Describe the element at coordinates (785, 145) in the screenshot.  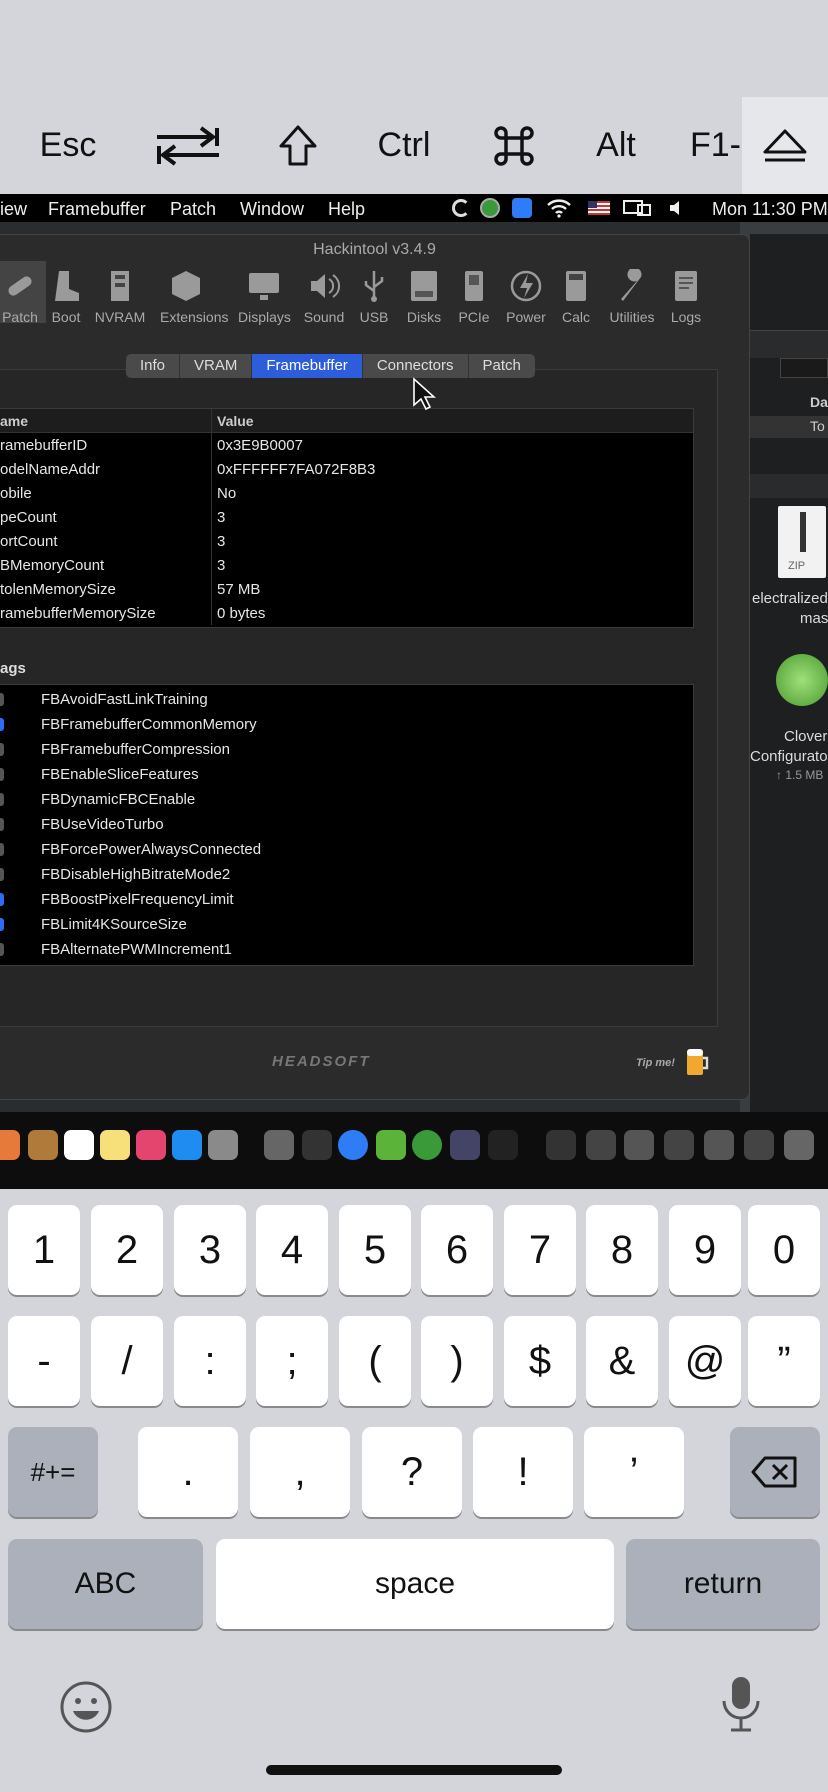
I see `eject-key` at that location.